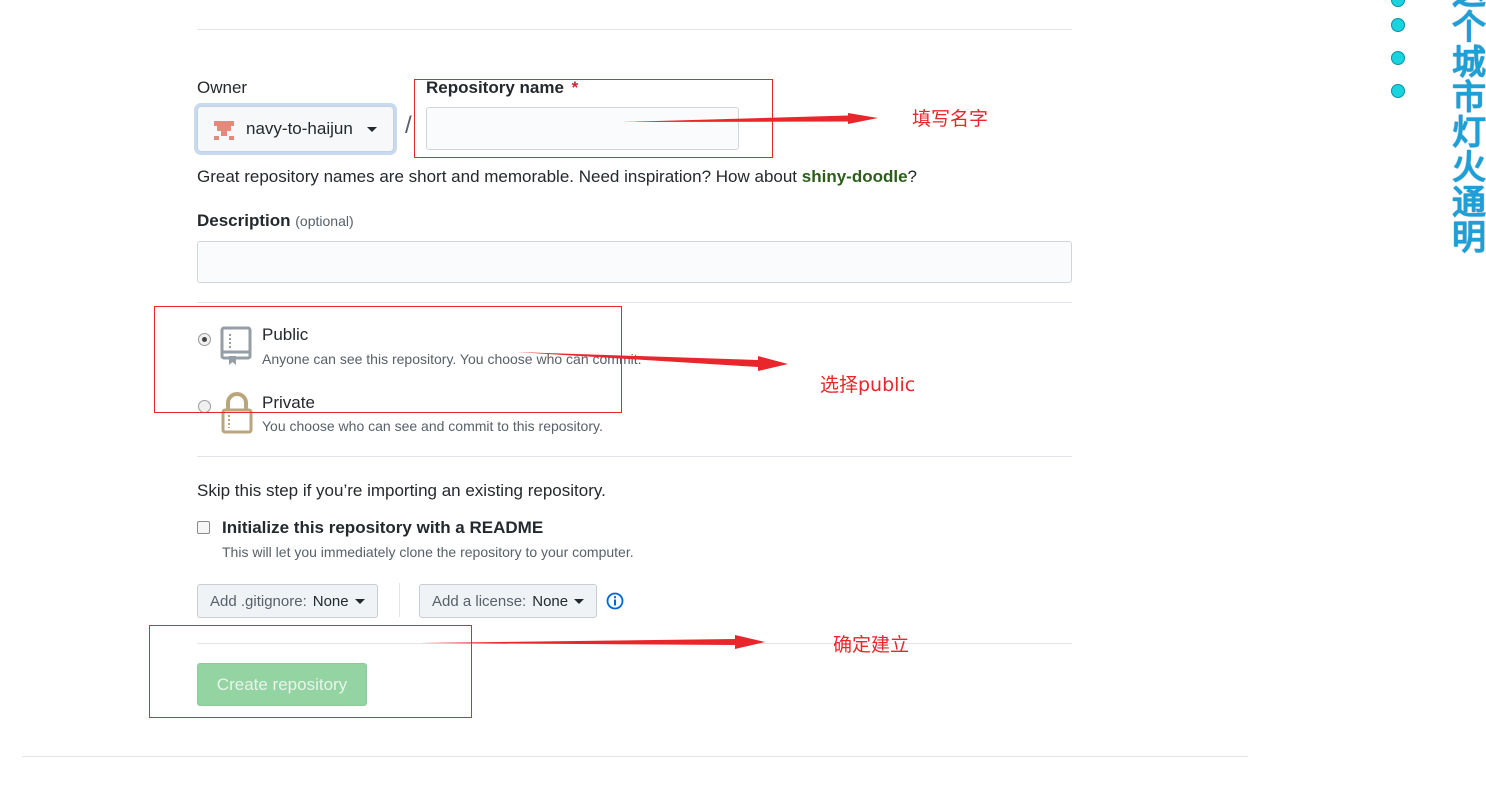  What do you see at coordinates (871, 645) in the screenshot?
I see `annotation-confirm-create: 确定建立` at bounding box center [871, 645].